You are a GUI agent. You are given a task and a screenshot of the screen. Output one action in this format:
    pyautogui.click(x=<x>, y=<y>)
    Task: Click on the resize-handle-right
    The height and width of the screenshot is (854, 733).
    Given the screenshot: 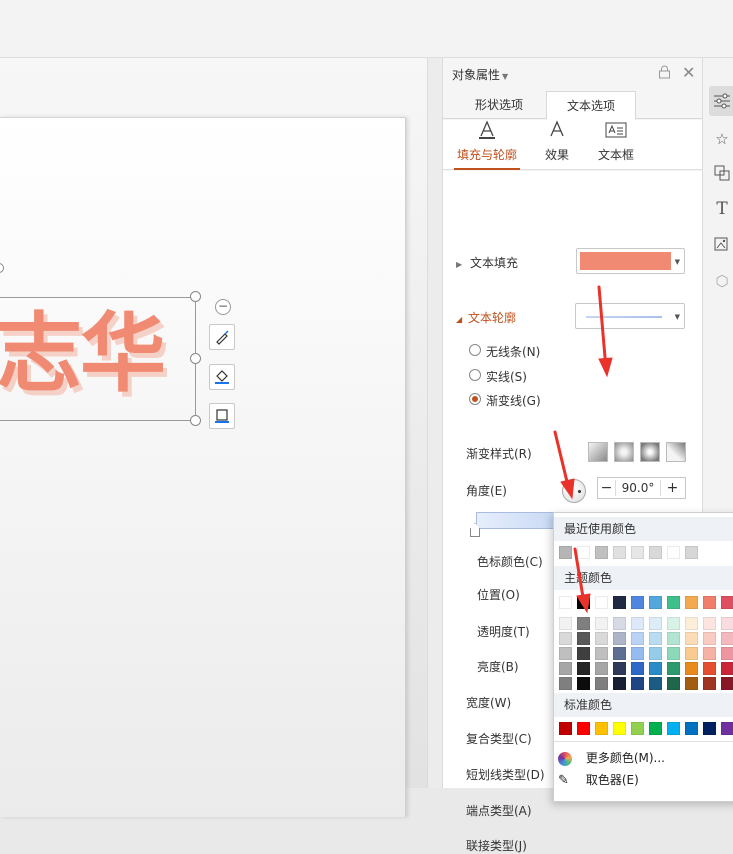 What is the action you would take?
    pyautogui.click(x=195, y=358)
    